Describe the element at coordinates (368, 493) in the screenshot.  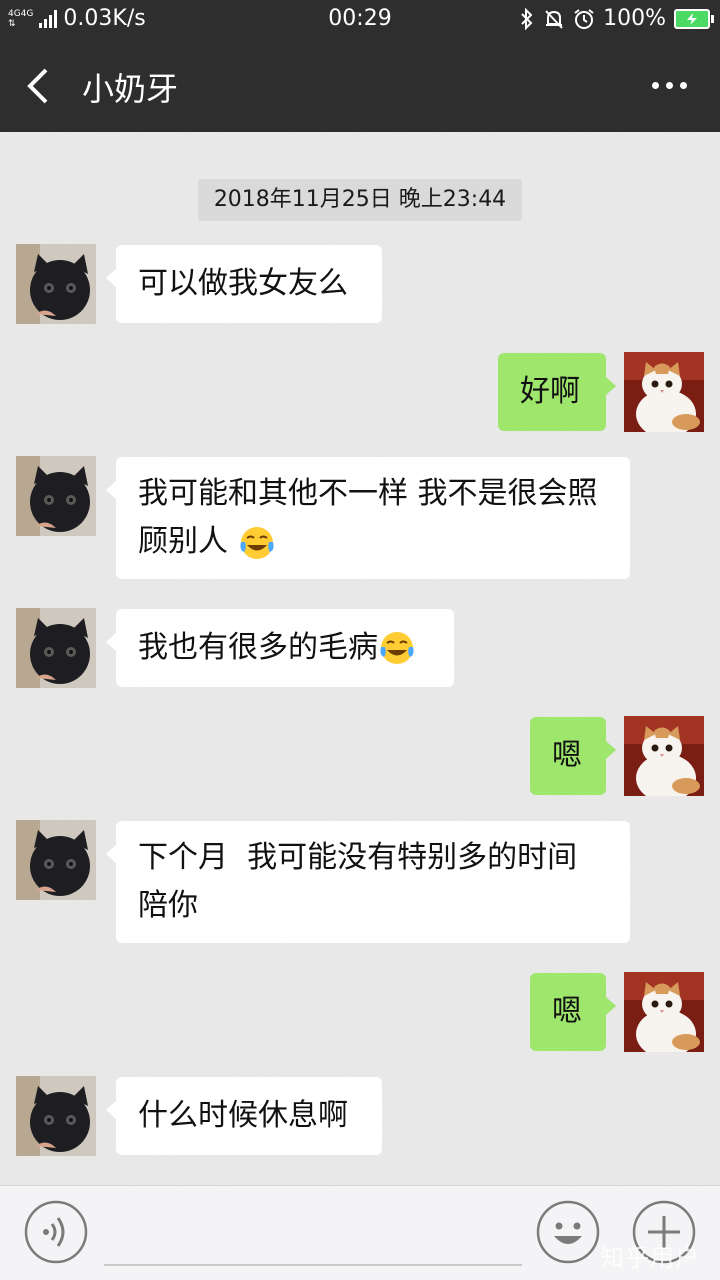
I see `message-text: 我可能和其他不一样 我不是很会照` at that location.